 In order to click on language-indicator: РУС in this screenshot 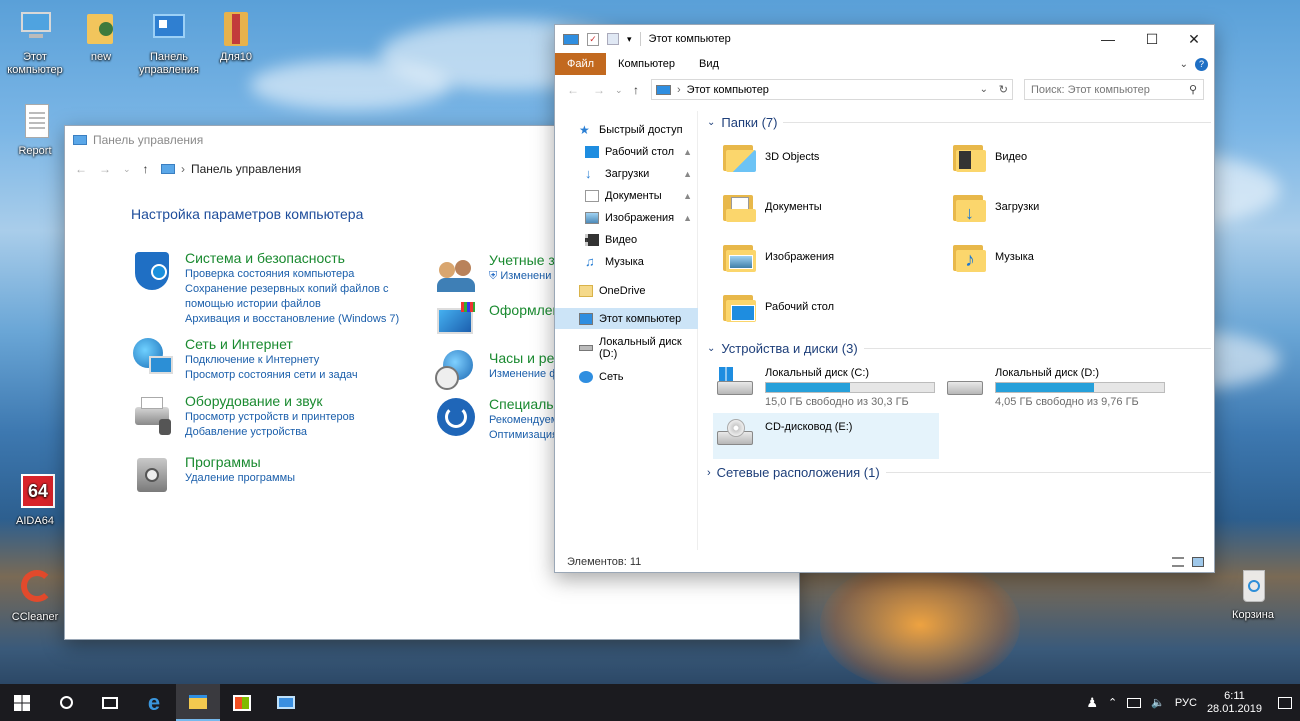, I will do `click(1186, 703)`.